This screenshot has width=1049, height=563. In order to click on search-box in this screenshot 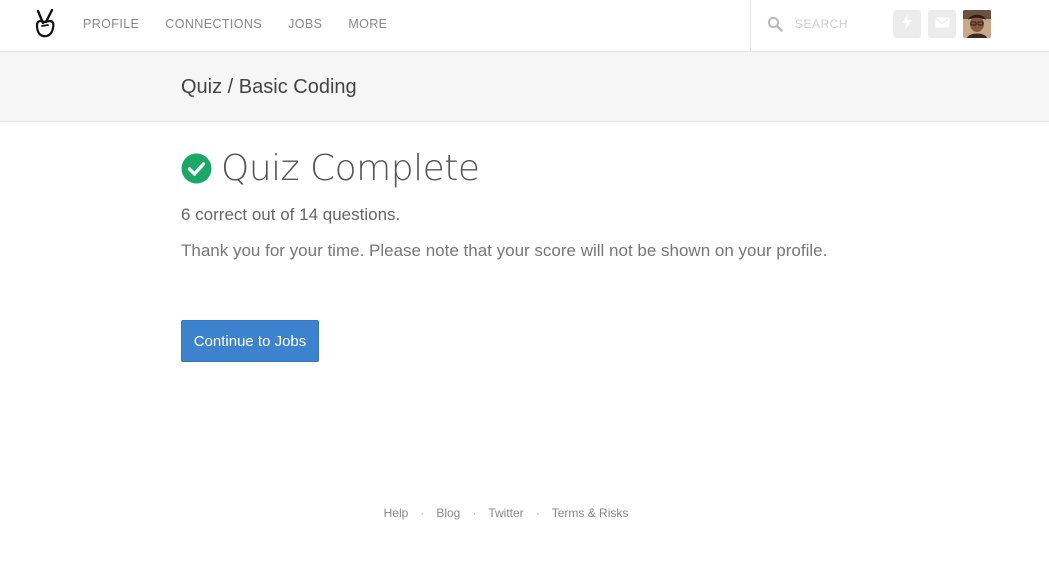, I will do `click(820, 25)`.